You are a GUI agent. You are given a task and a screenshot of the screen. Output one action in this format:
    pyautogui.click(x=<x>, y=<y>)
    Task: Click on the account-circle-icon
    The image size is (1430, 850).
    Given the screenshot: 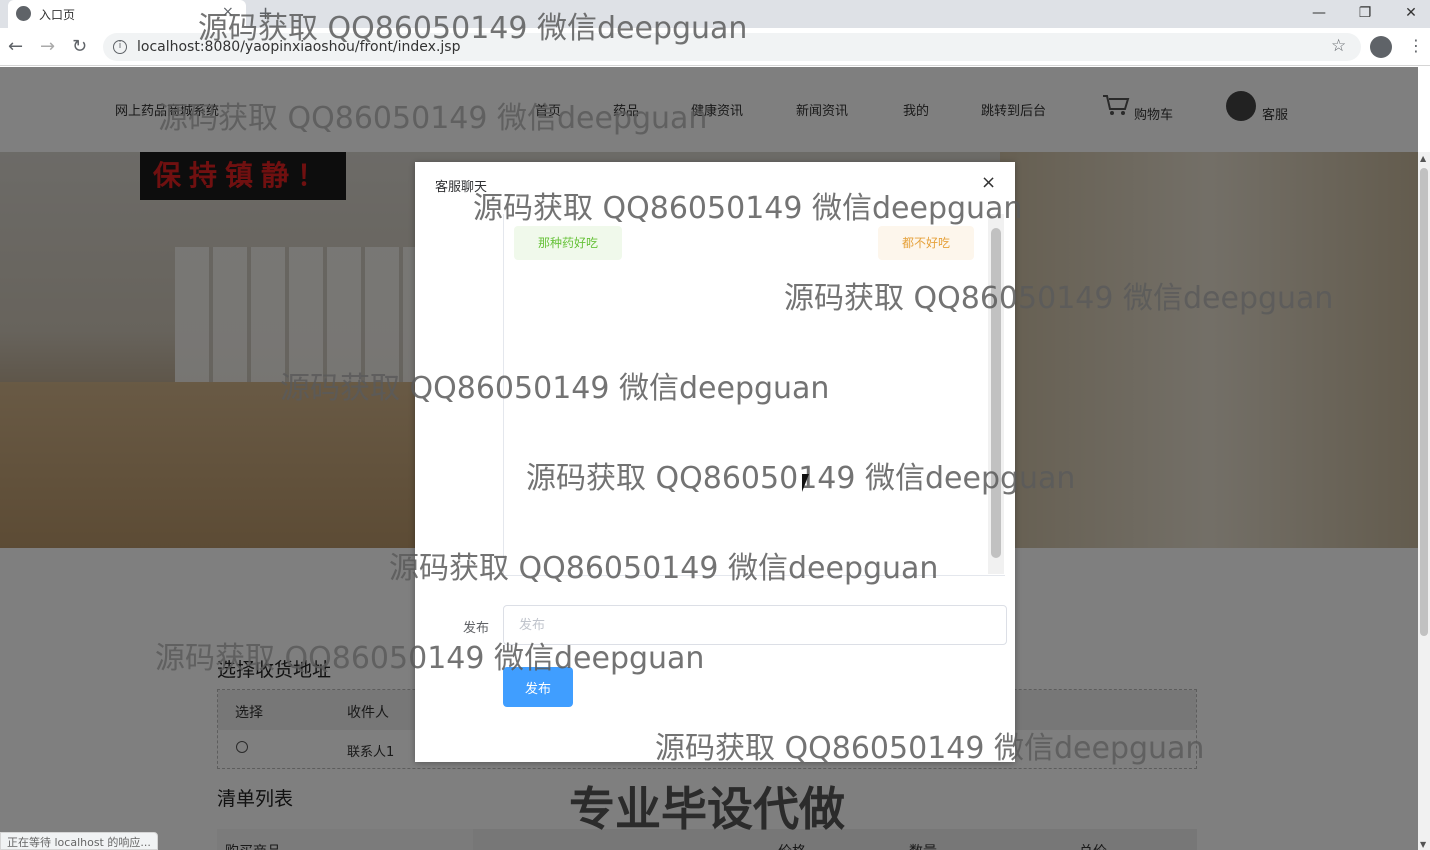 What is the action you would take?
    pyautogui.click(x=1381, y=47)
    